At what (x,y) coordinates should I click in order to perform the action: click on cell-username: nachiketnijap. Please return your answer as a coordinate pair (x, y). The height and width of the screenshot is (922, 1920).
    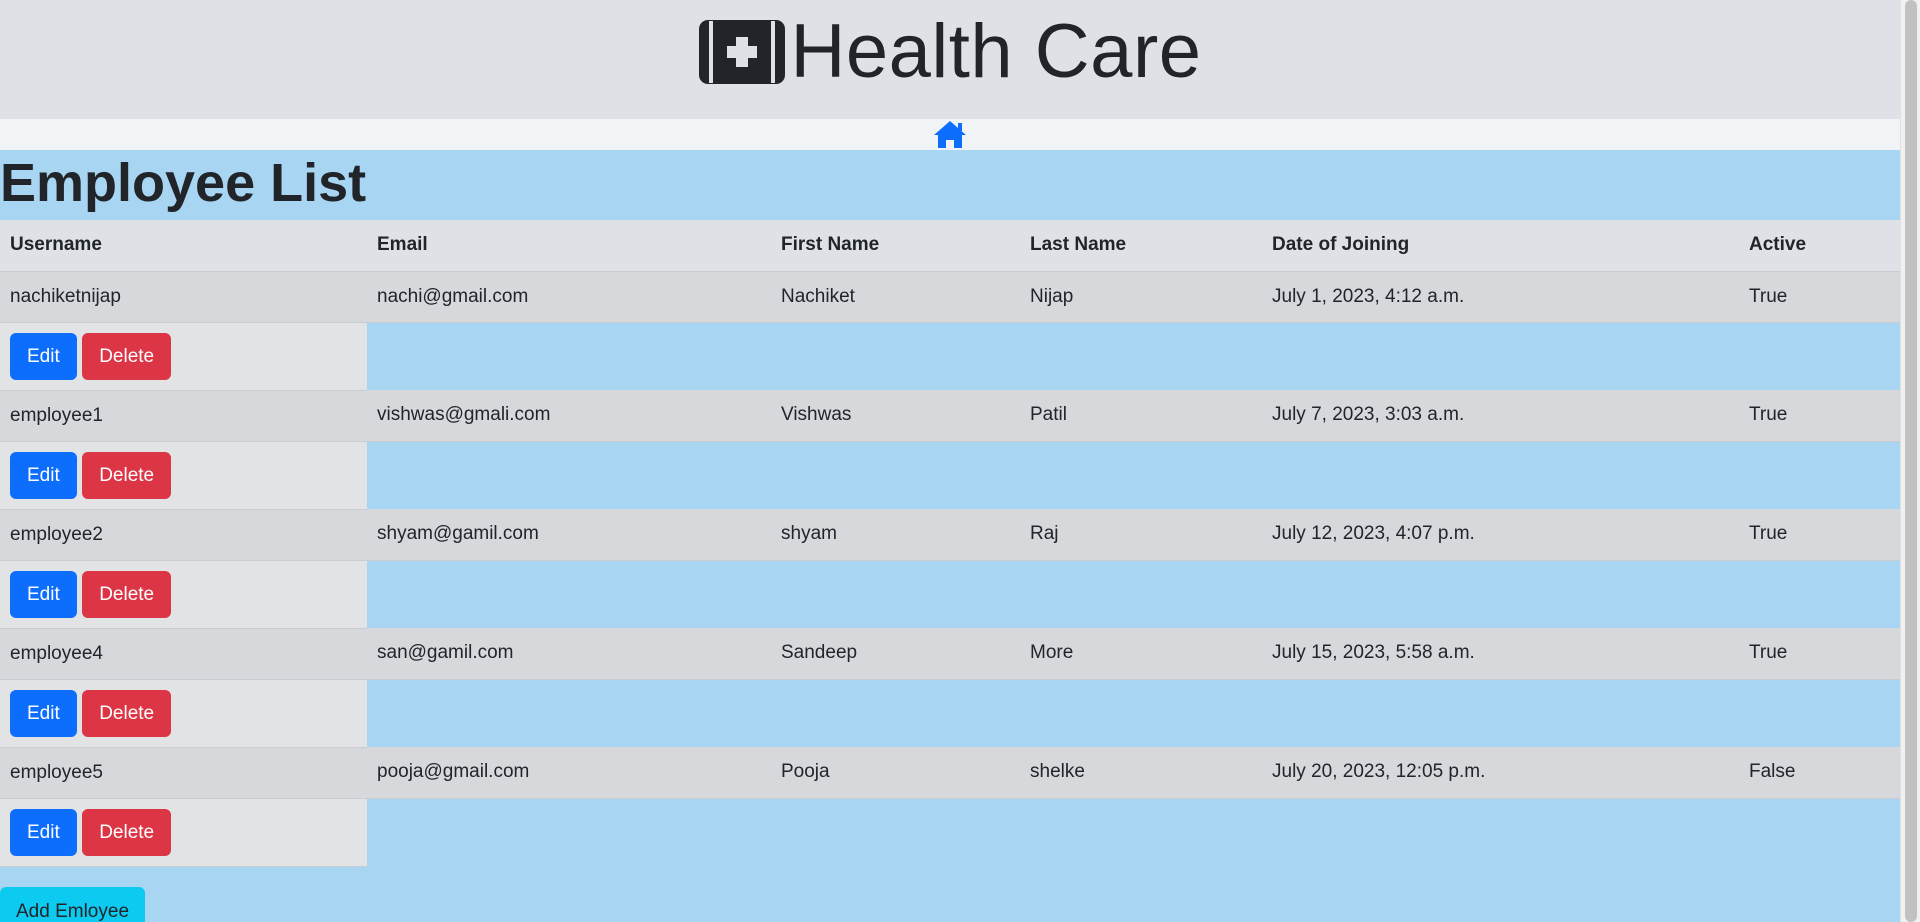
    Looking at the image, I should click on (183, 297).